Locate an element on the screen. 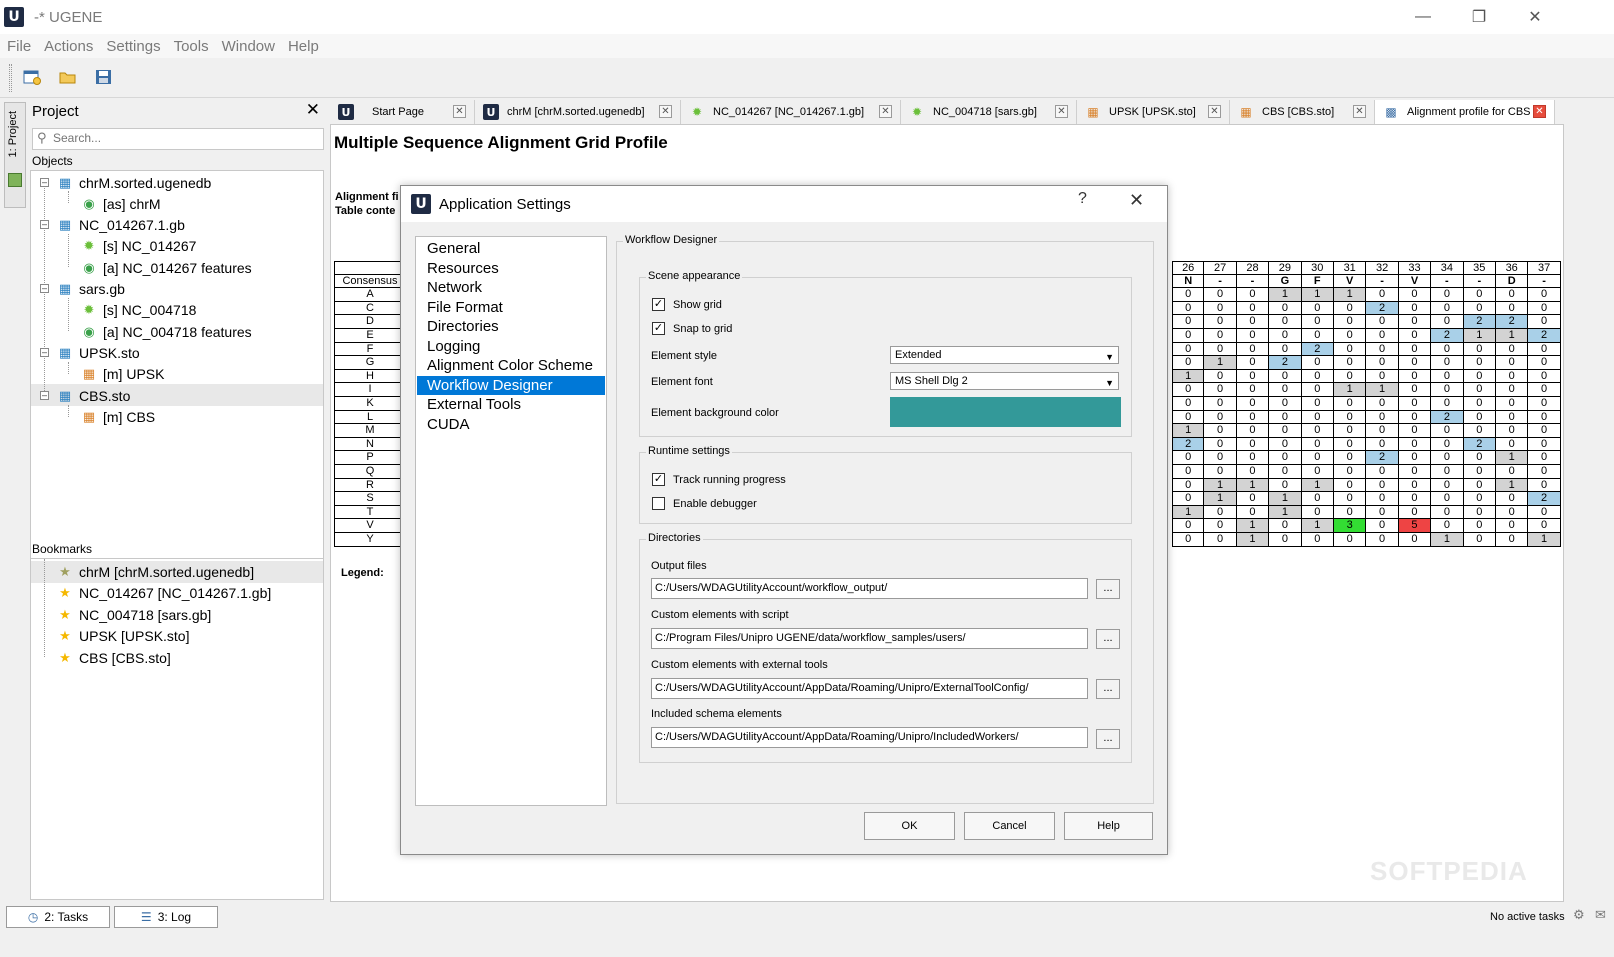 Image resolution: width=1614 pixels, height=957 pixels. element-style-combo: Extended ▼ is located at coordinates (1004, 355).